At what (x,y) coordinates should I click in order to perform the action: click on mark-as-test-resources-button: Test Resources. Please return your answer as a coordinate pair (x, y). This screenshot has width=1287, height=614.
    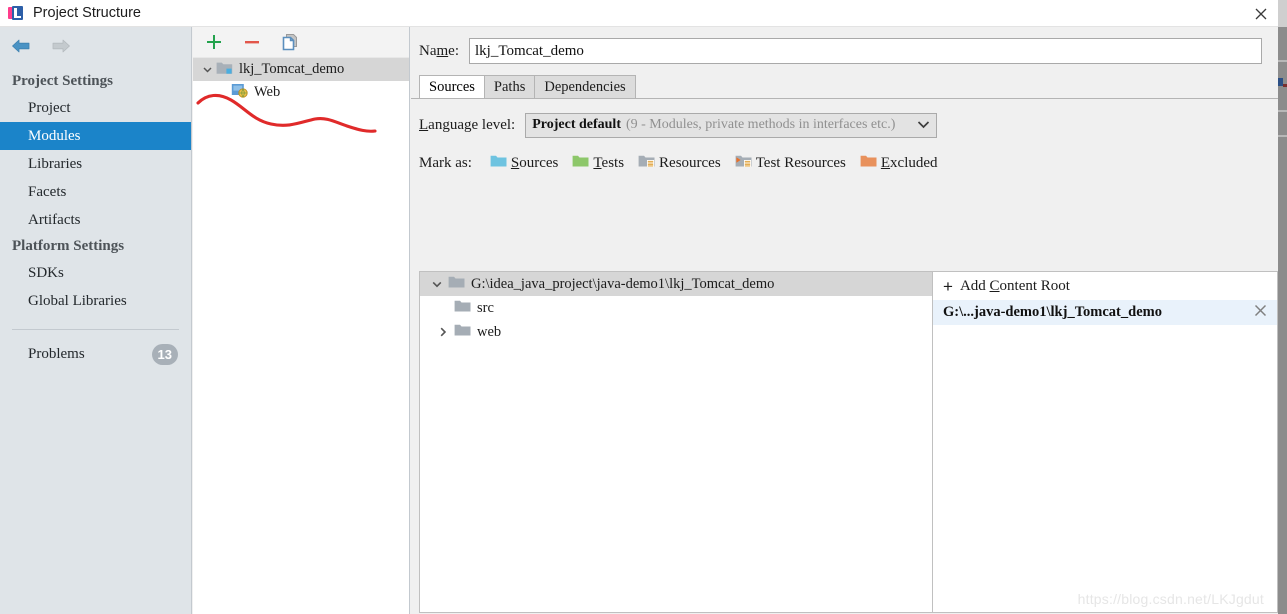
    Looking at the image, I should click on (790, 163).